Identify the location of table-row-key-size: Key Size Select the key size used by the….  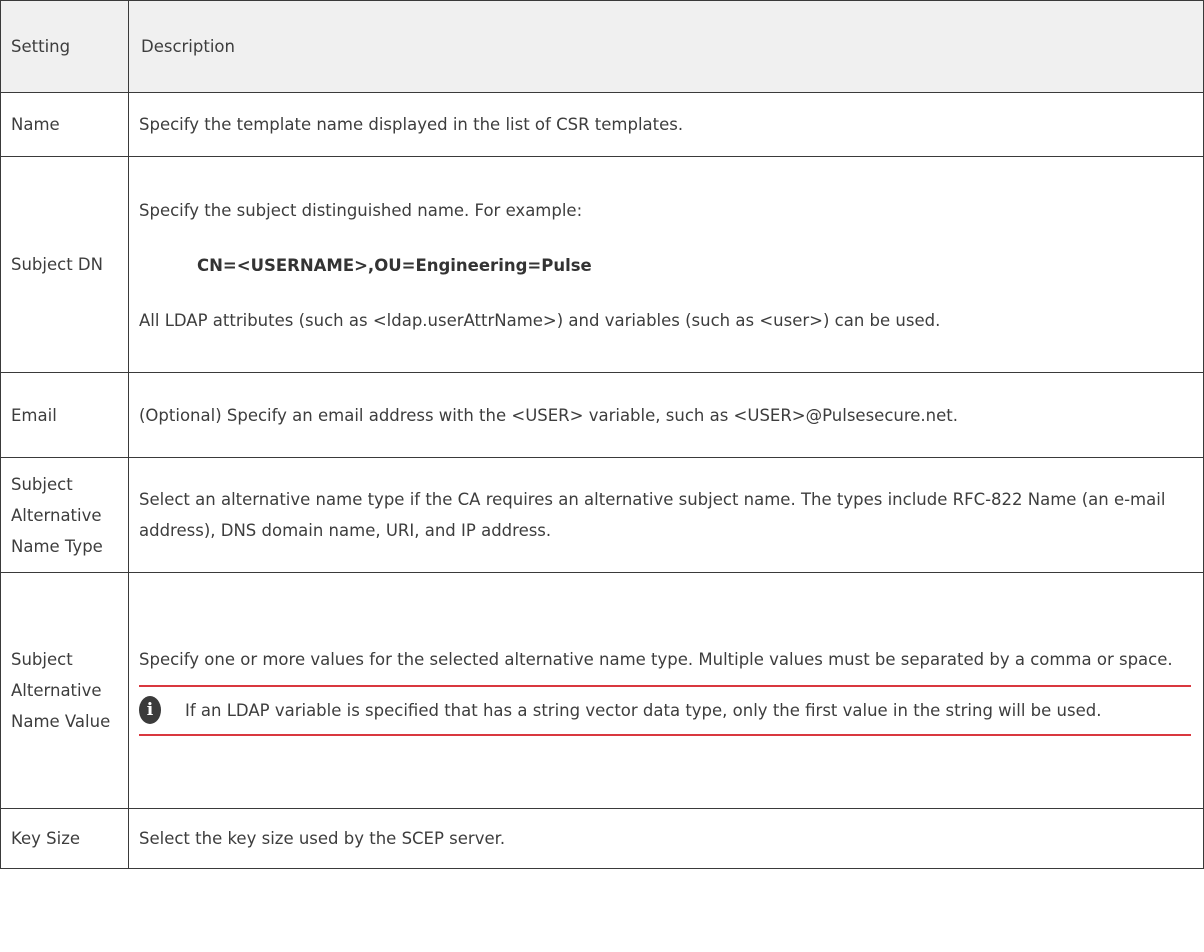
(602, 838).